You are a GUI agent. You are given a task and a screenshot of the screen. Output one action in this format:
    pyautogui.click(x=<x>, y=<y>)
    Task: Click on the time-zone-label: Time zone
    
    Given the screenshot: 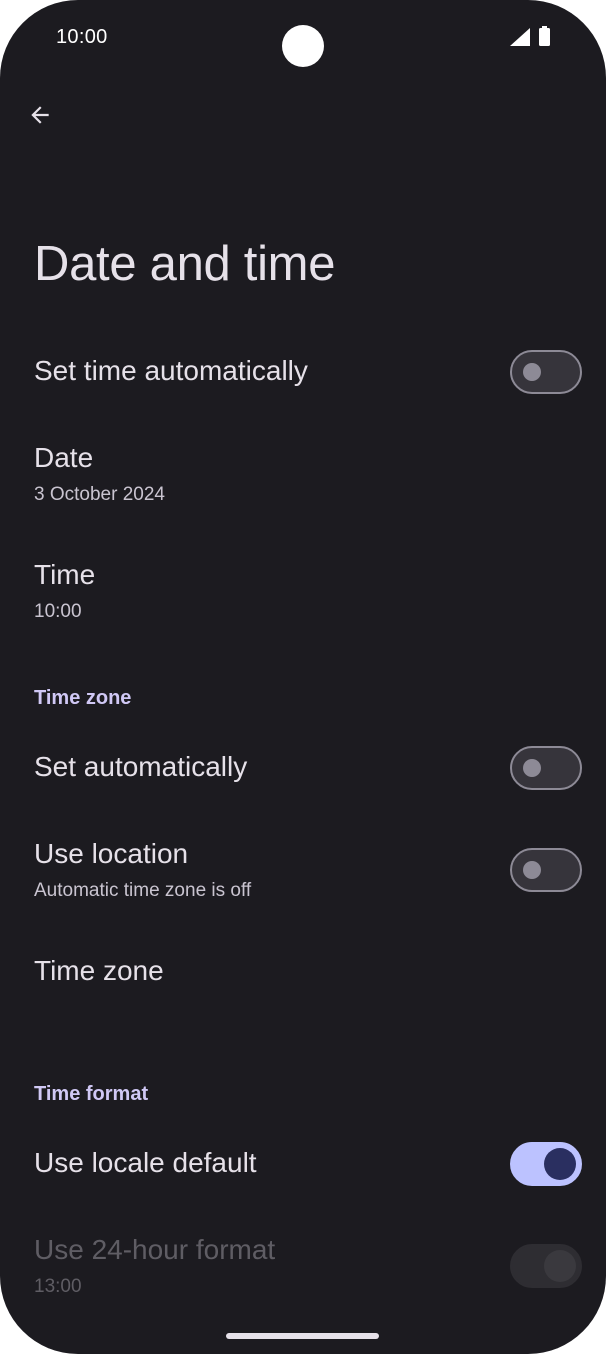 What is the action you would take?
    pyautogui.click(x=99, y=970)
    